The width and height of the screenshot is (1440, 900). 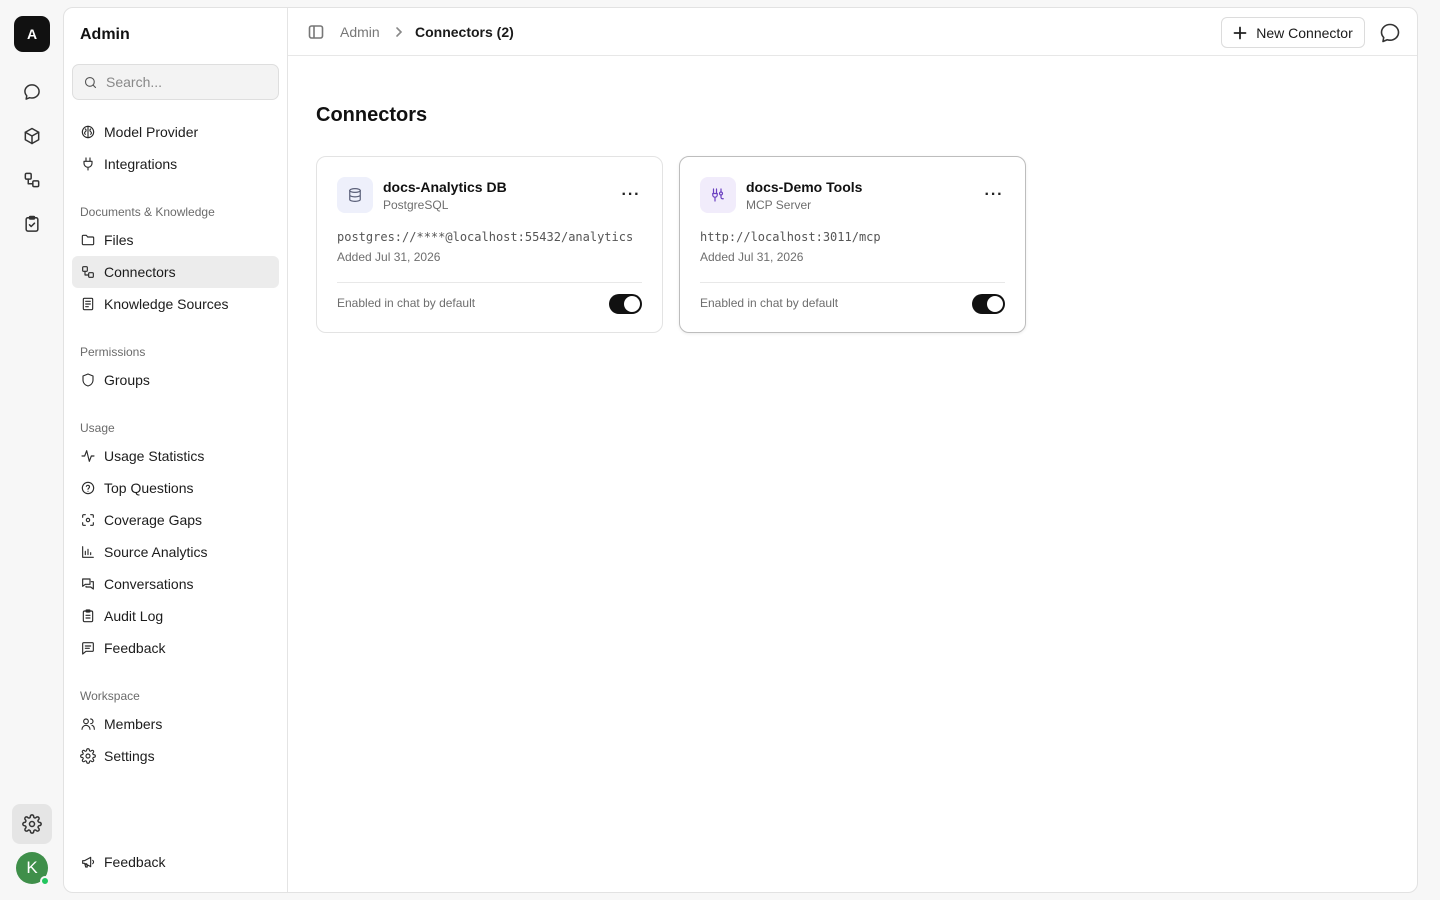 I want to click on sidebar-item-label: Usage Statistics, so click(x=154, y=456).